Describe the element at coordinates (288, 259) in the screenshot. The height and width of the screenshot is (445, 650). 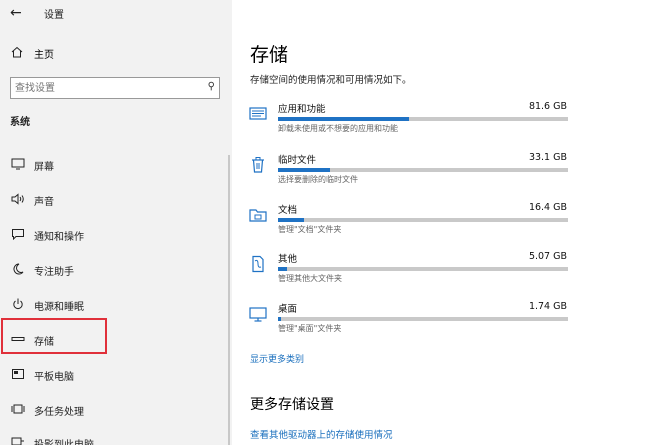
I see `storage-item-name: 其他` at that location.